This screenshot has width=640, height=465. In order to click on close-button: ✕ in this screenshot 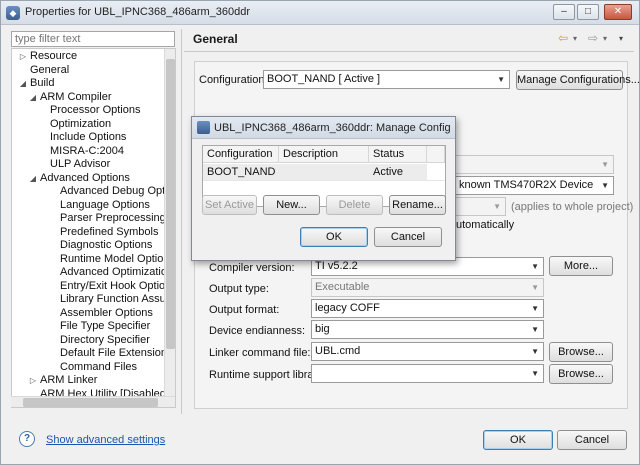, I will do `click(618, 12)`.